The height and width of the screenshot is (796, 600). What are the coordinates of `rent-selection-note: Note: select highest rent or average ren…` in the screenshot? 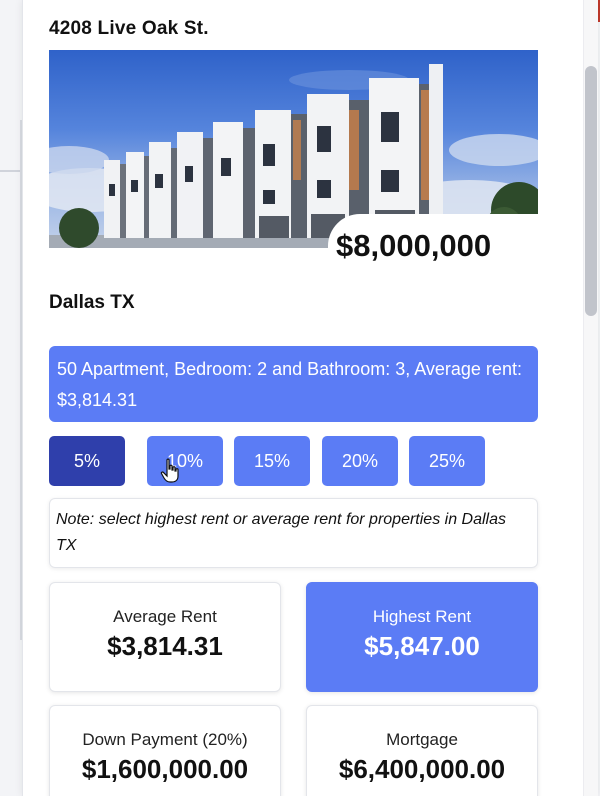 It's located at (293, 533).